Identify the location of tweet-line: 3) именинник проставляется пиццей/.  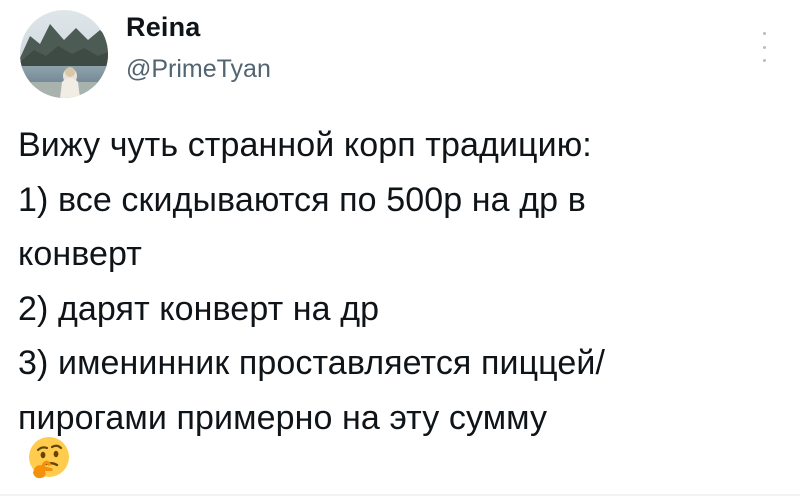
(311, 363).